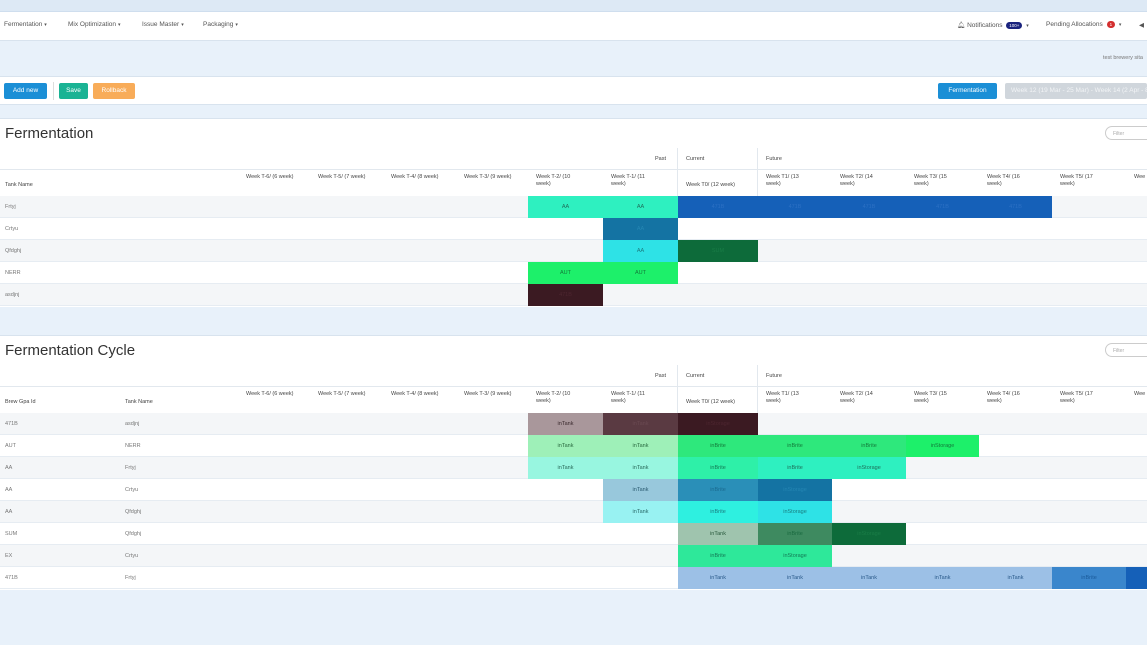  Describe the element at coordinates (163, 24) in the screenshot. I see `nav-menu-issue-master: Issue Master ▾` at that location.